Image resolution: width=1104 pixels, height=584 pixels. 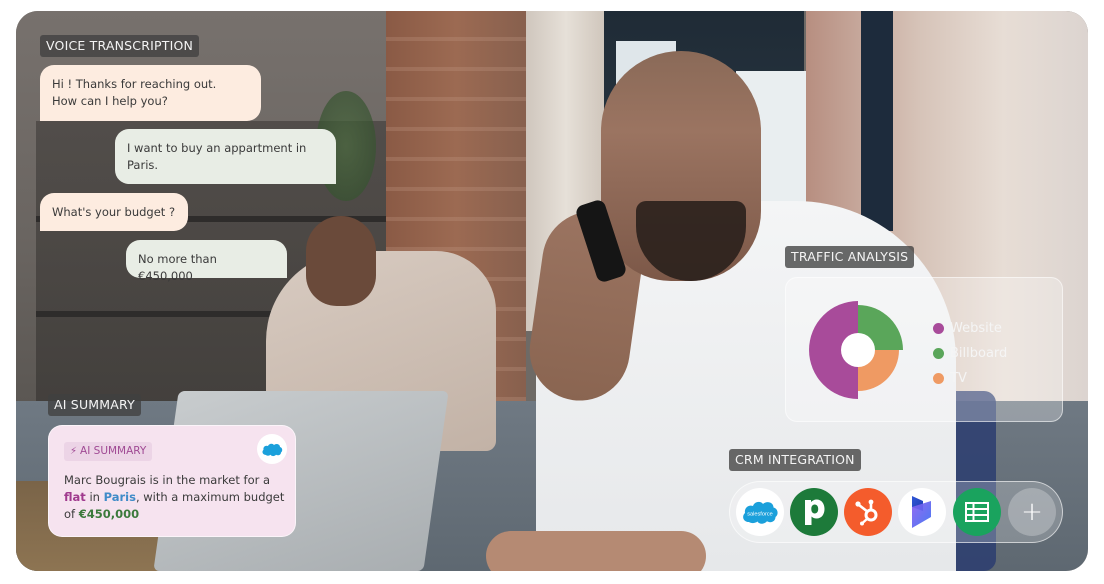 What do you see at coordinates (868, 512) in the screenshot?
I see `hubspot-icon` at bounding box center [868, 512].